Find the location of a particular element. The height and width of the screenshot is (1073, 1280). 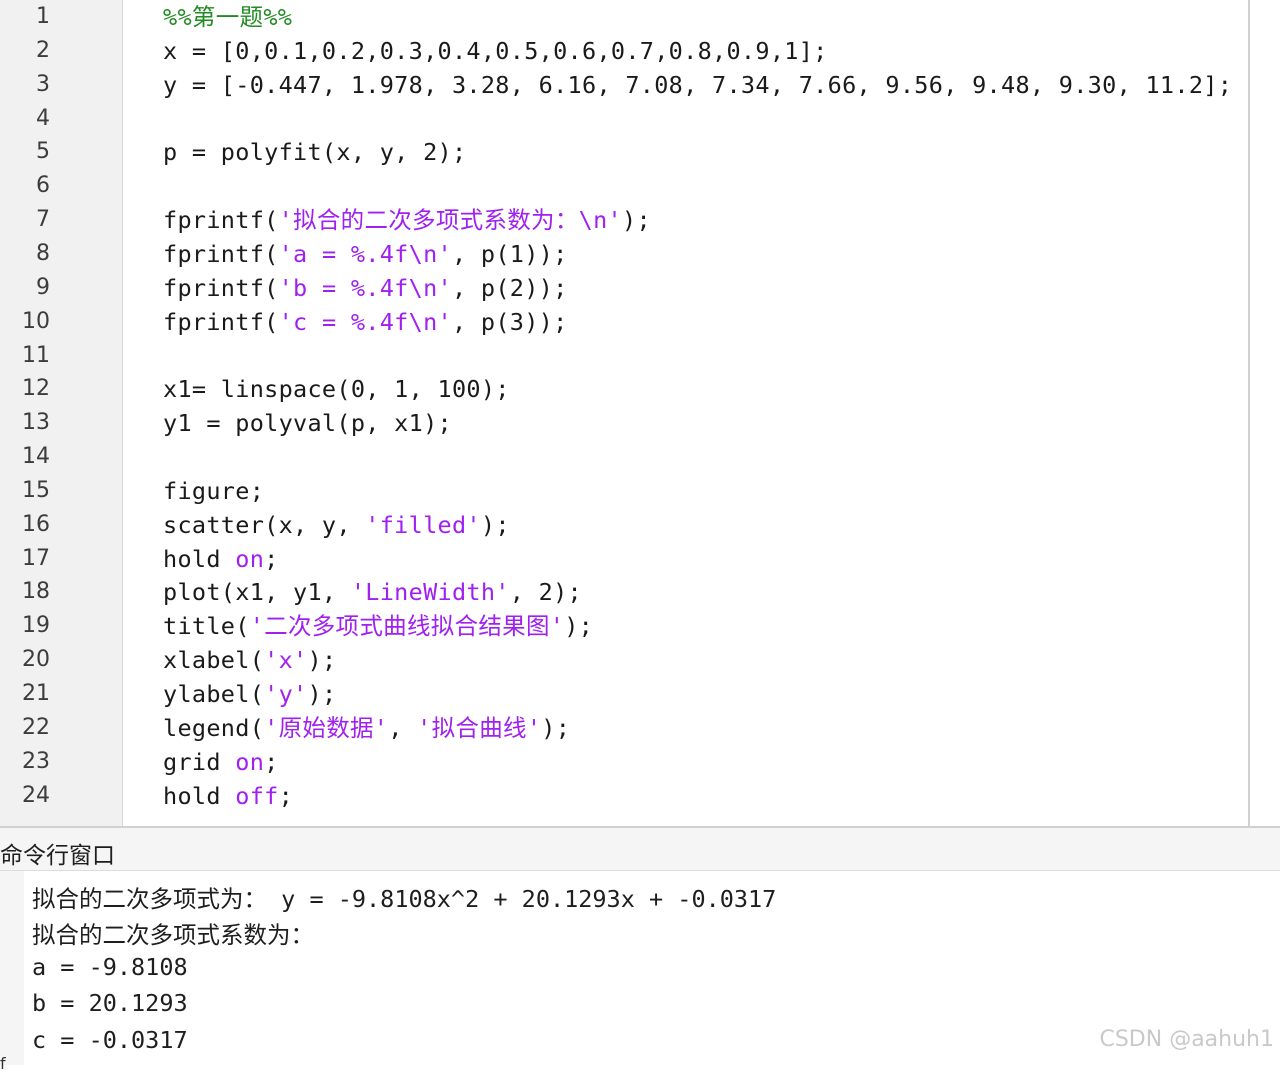

line-number: 13 is located at coordinates (36, 423).